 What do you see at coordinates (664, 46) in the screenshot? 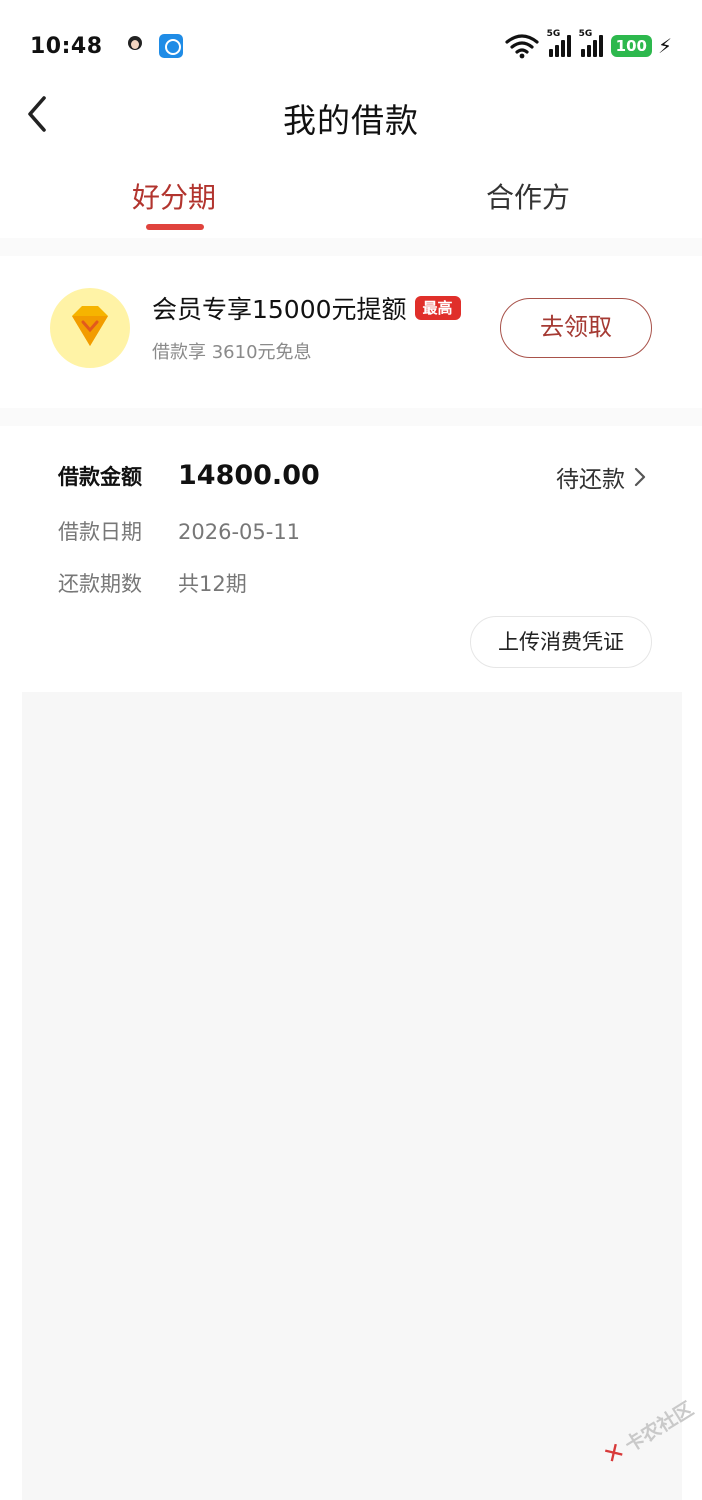
I see `charging-icon: ⚡` at bounding box center [664, 46].